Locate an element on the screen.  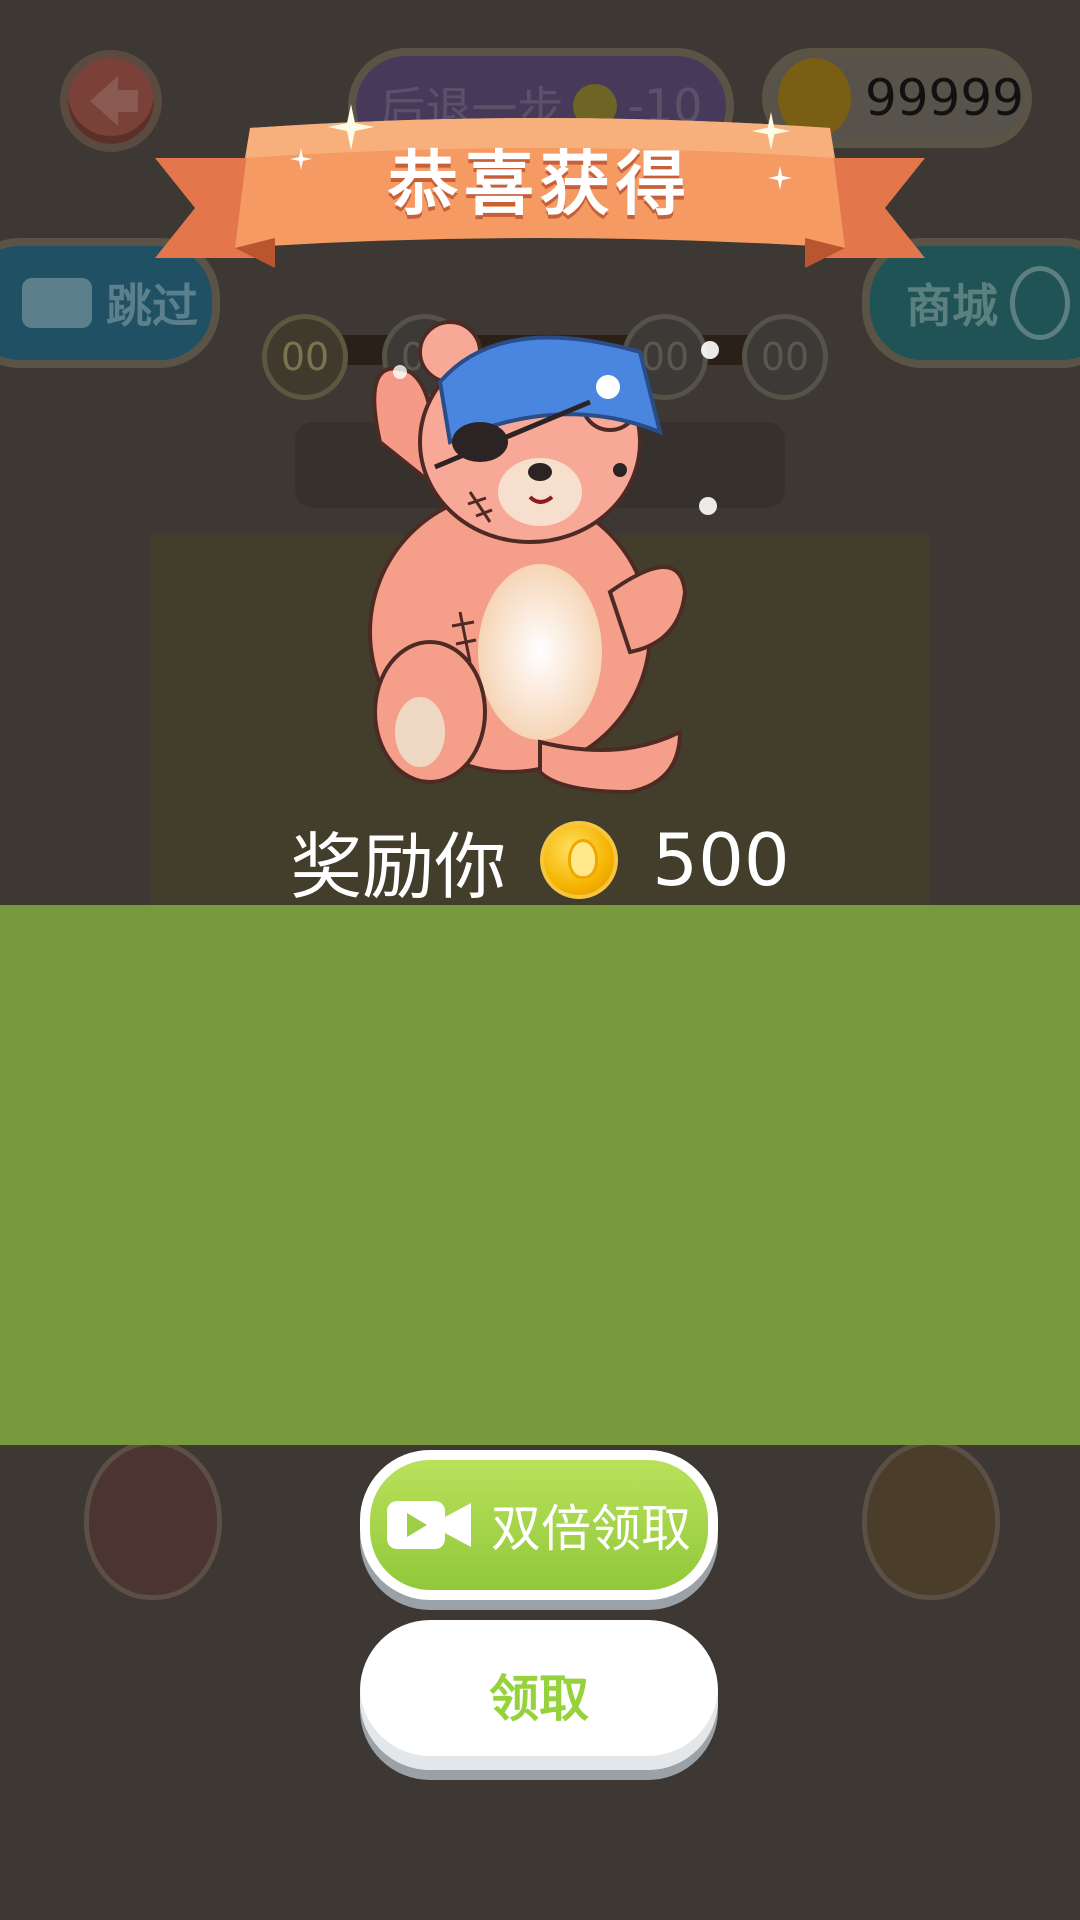
claim-button: 领取 is located at coordinates (539, 1695).